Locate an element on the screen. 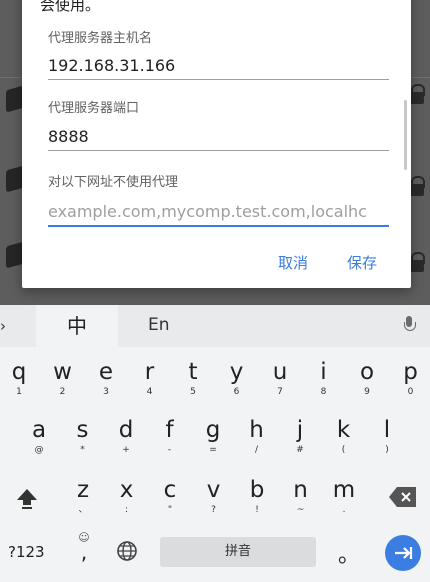  chevron-right-icon: › is located at coordinates (3, 326).